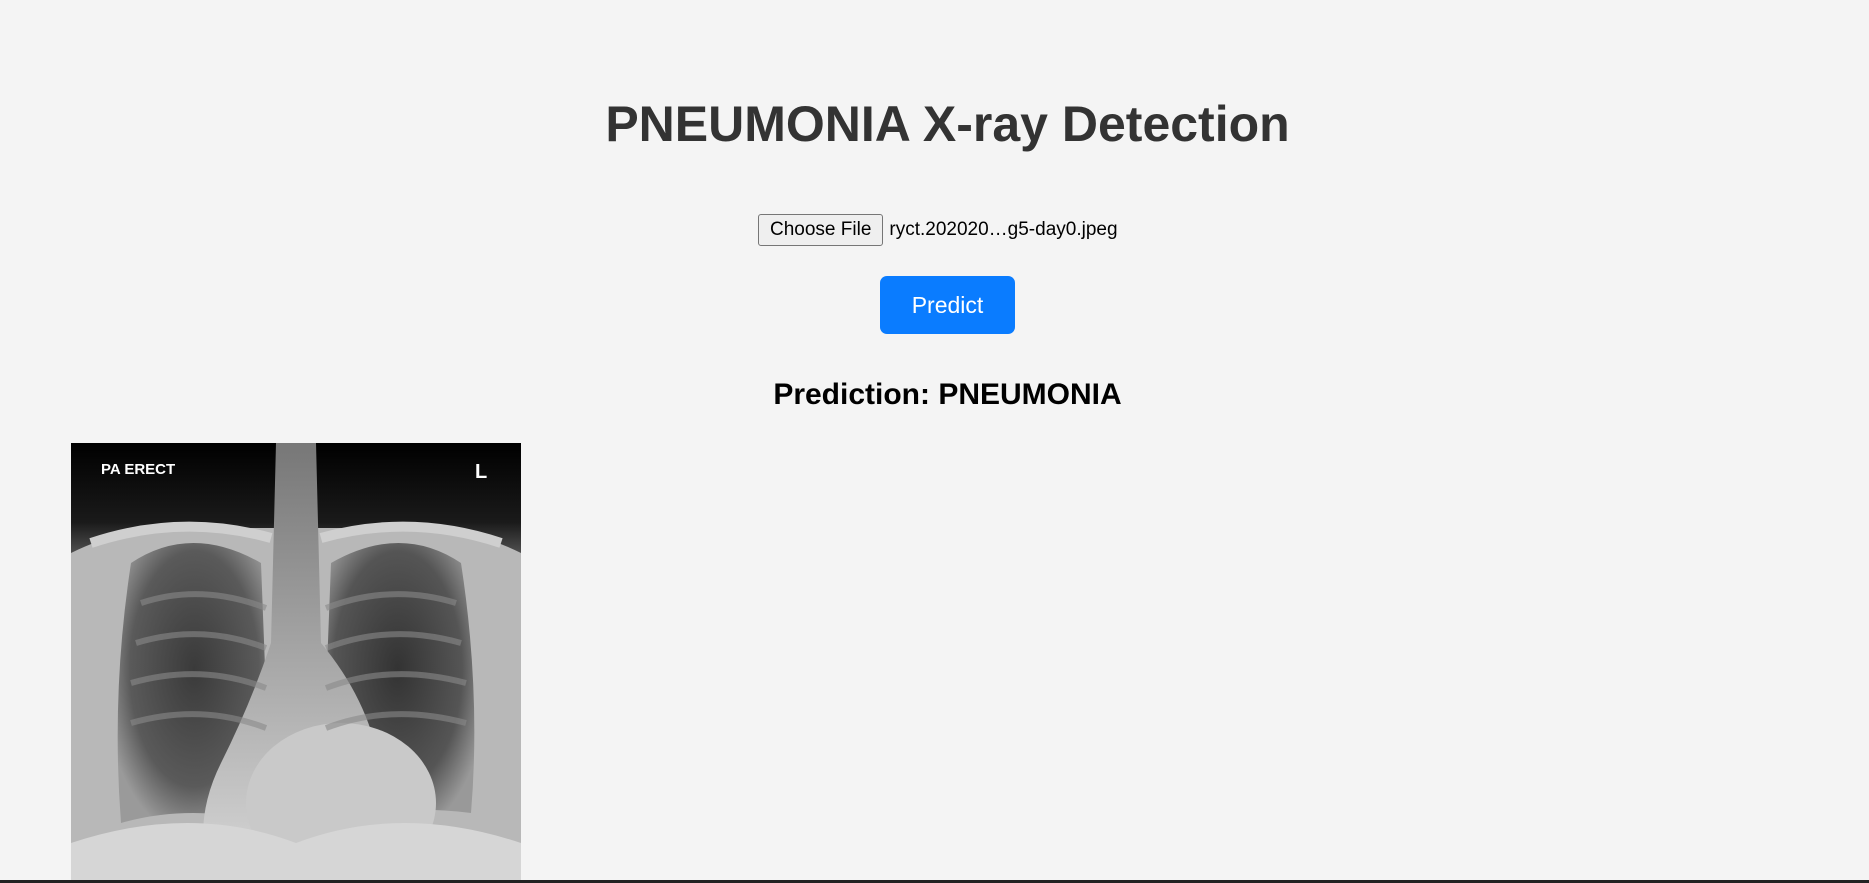  What do you see at coordinates (138, 469) in the screenshot?
I see `xray-view-label: PA ERECT` at bounding box center [138, 469].